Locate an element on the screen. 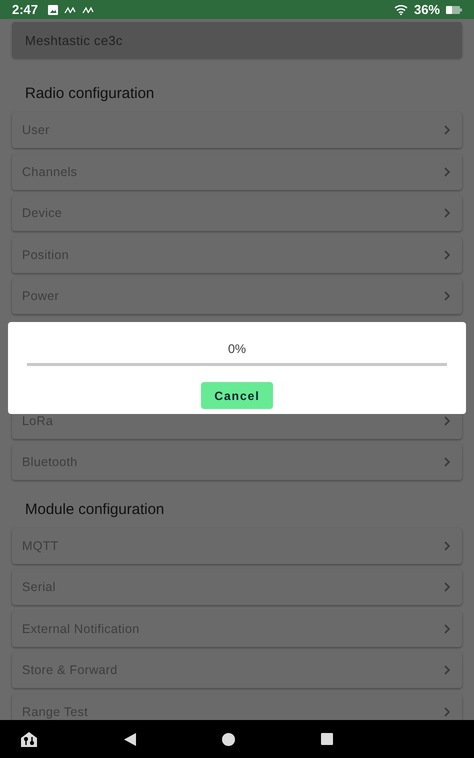  section-heading: Module configuration is located at coordinates (95, 510).